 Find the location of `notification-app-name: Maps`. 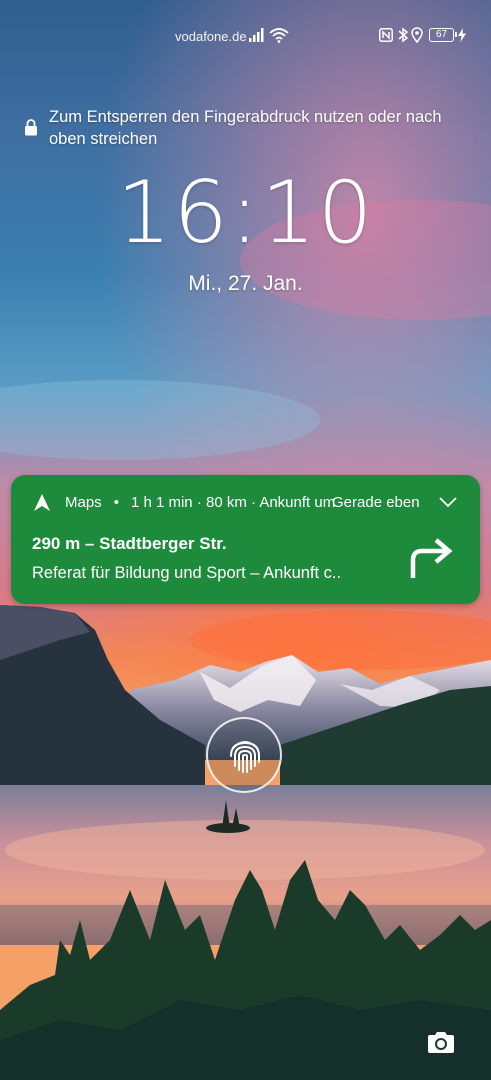

notification-app-name: Maps is located at coordinates (83, 502).